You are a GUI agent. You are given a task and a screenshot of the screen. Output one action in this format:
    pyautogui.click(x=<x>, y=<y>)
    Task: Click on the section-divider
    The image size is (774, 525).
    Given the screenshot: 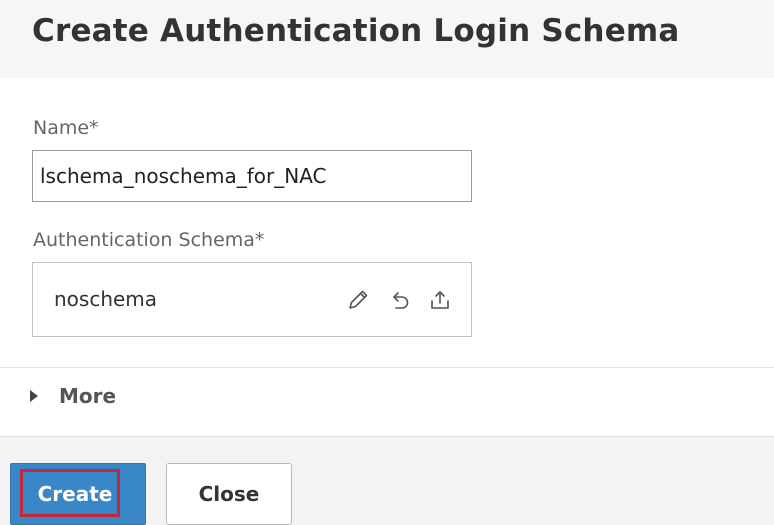 What is the action you would take?
    pyautogui.click(x=387, y=367)
    